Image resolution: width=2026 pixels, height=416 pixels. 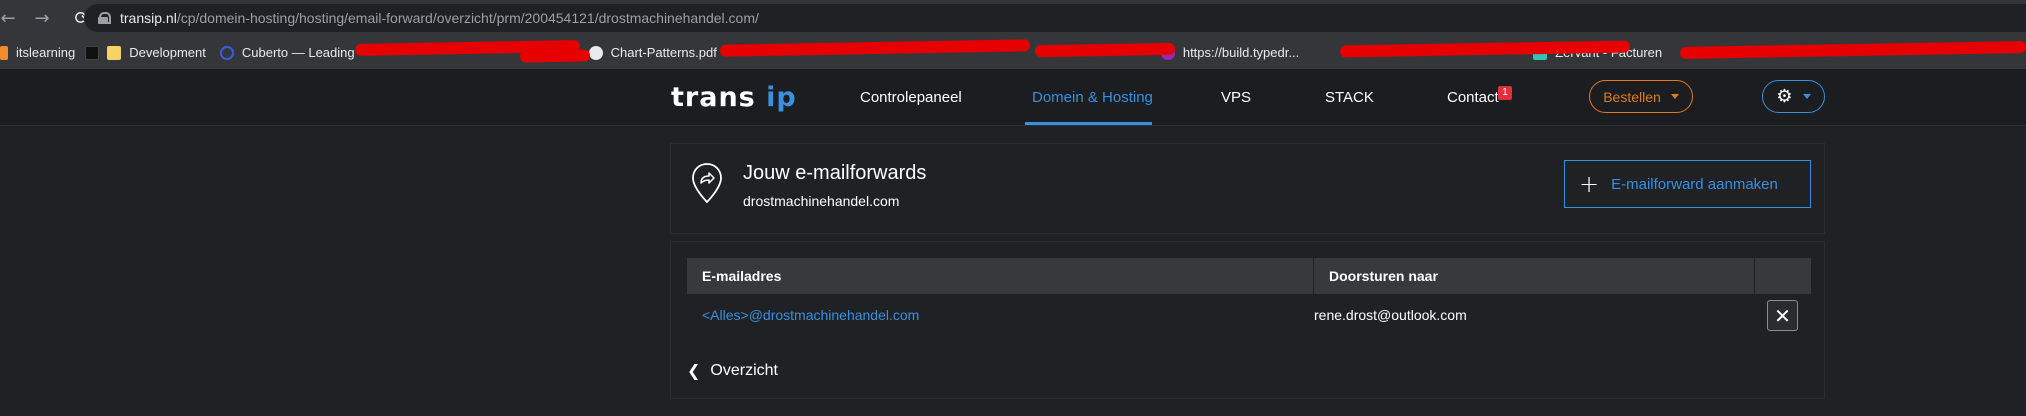 I want to click on table-header: E-mailadres Doorsturen naar, so click(x=1249, y=276).